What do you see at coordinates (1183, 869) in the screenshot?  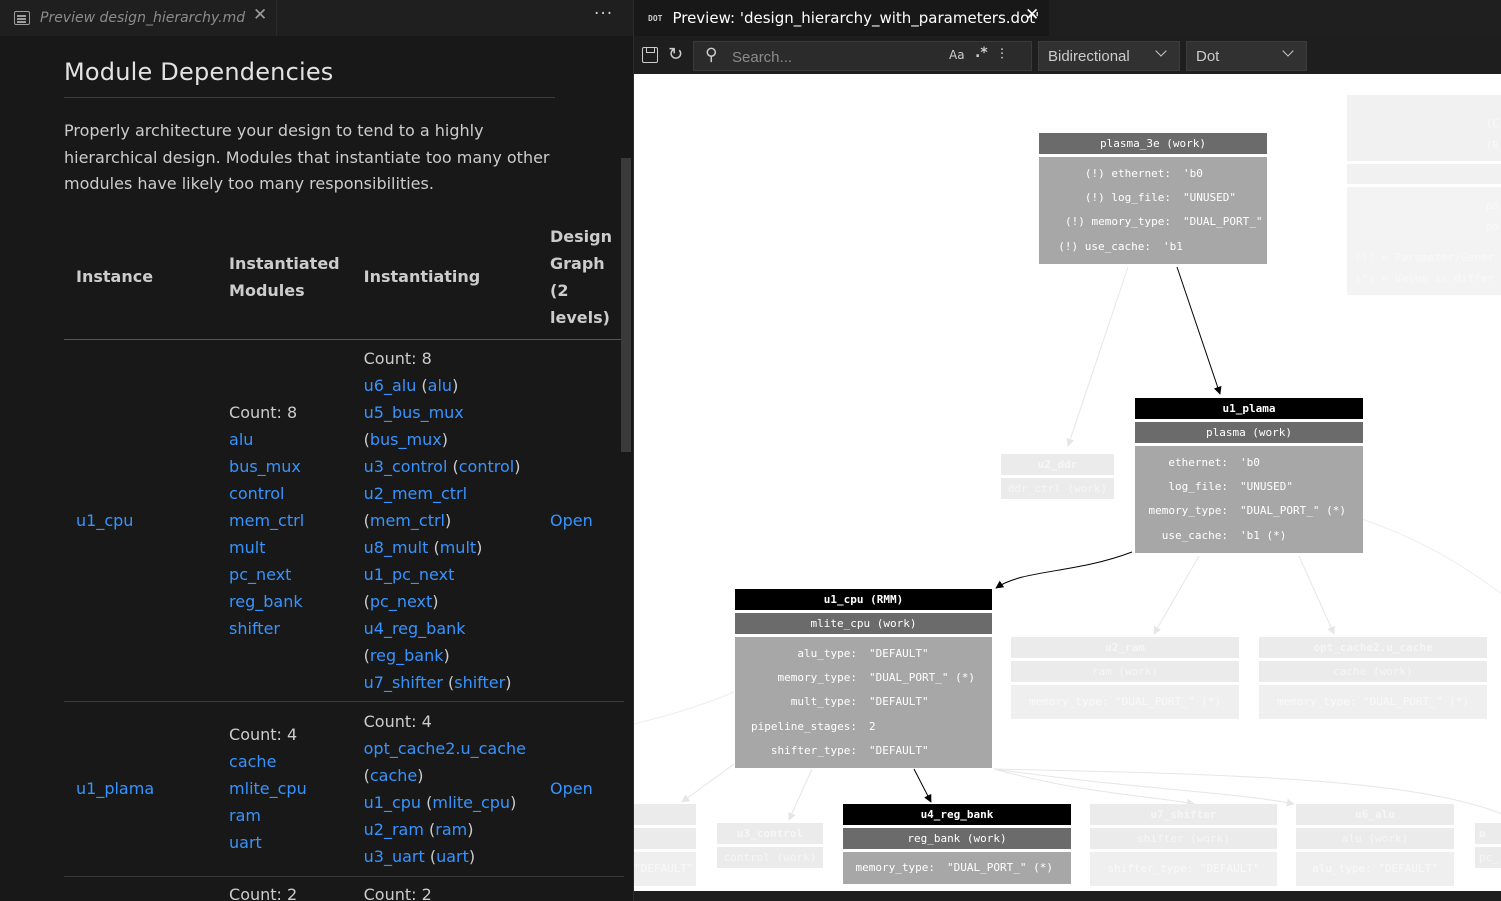 I see `node-params: shifter_type: "DEFAULT"` at bounding box center [1183, 869].